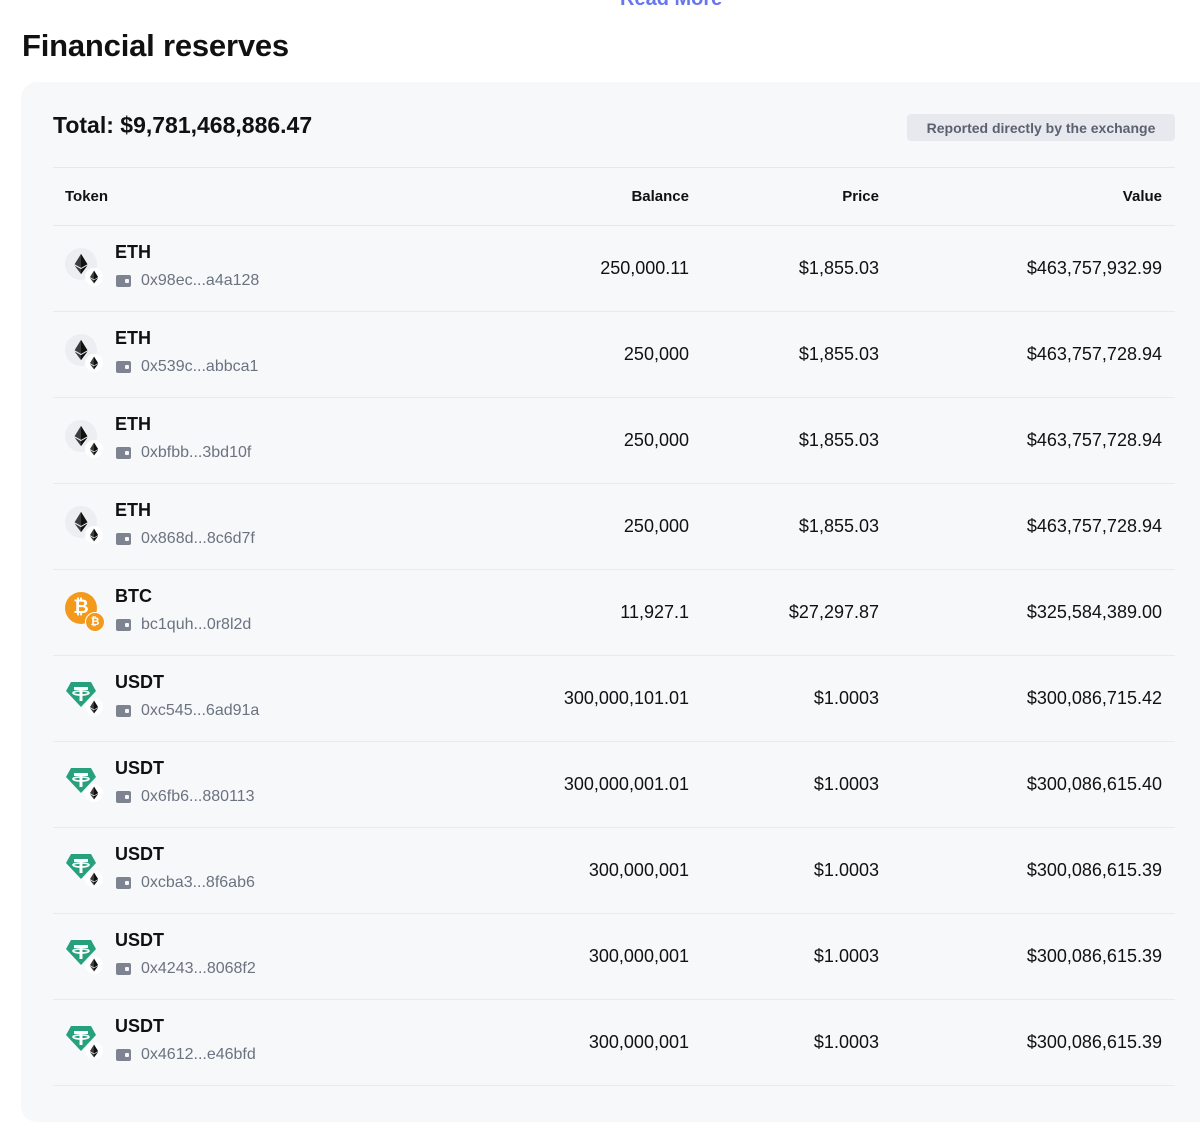 The image size is (1200, 1122). I want to click on table-header: Token Balance Price Value, so click(614, 197).